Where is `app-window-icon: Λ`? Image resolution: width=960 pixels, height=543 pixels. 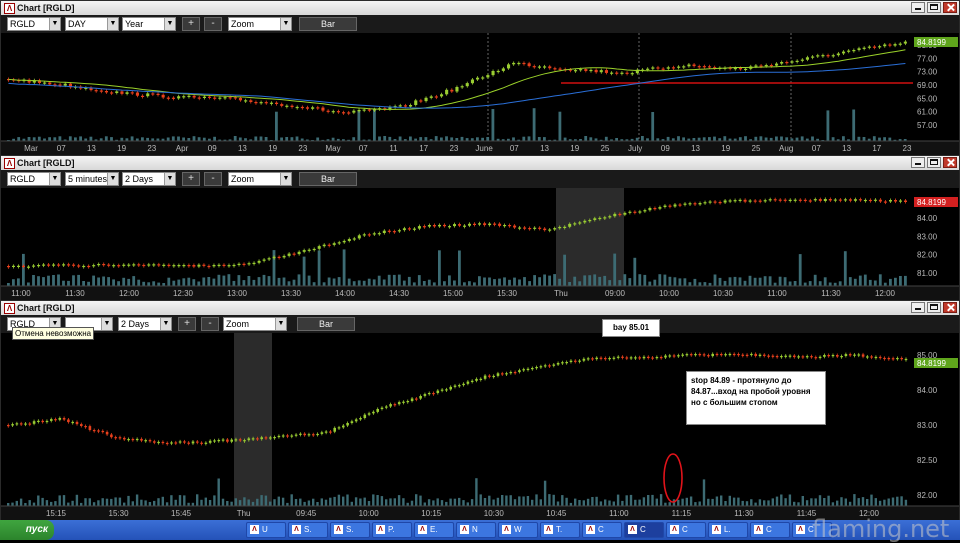 app-window-icon: Λ is located at coordinates (296, 529).